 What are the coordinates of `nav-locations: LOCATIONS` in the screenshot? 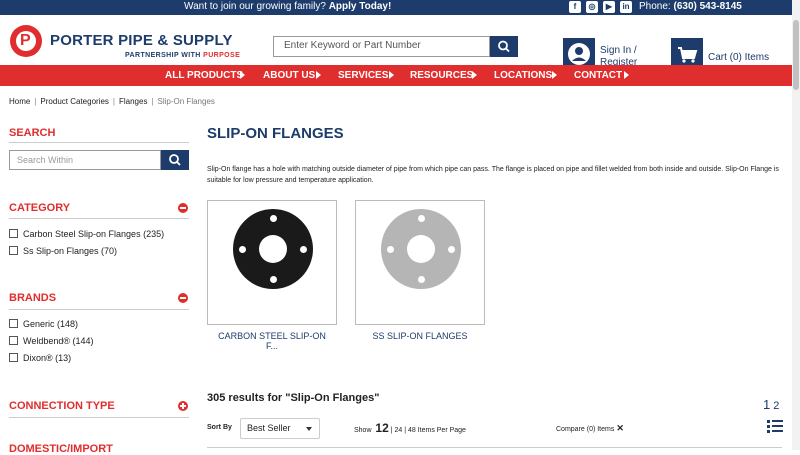 It's located at (523, 75).